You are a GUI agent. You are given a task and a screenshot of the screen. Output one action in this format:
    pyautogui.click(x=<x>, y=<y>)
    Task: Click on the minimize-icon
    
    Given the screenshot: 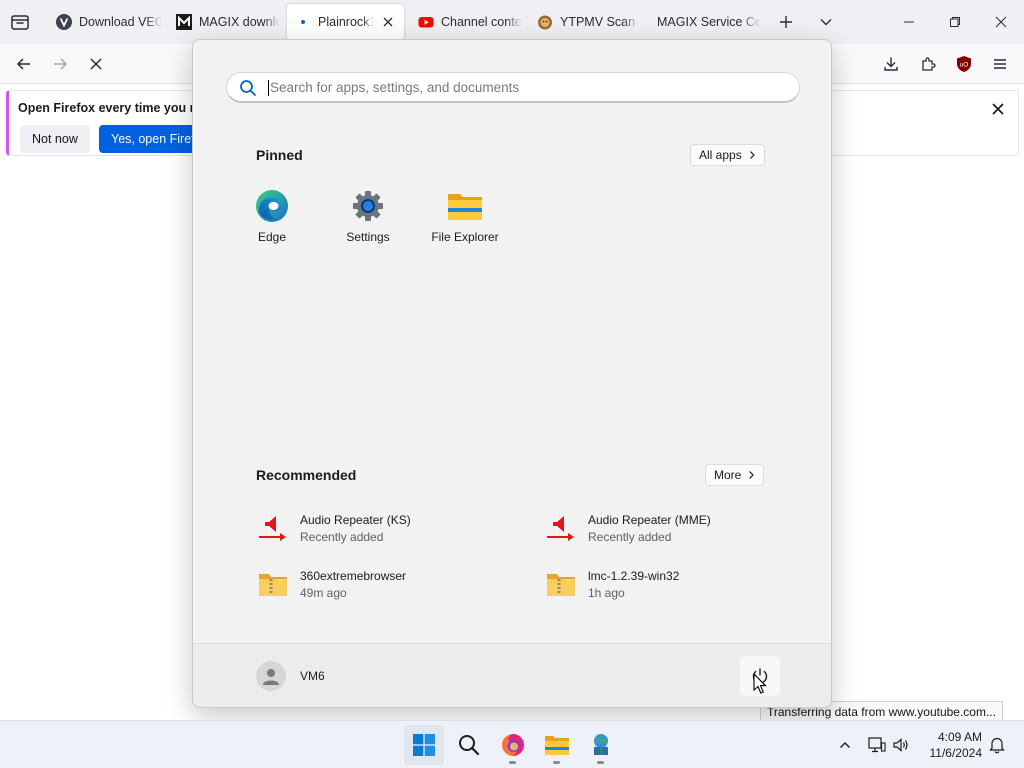 What is the action you would take?
    pyautogui.click(x=909, y=22)
    